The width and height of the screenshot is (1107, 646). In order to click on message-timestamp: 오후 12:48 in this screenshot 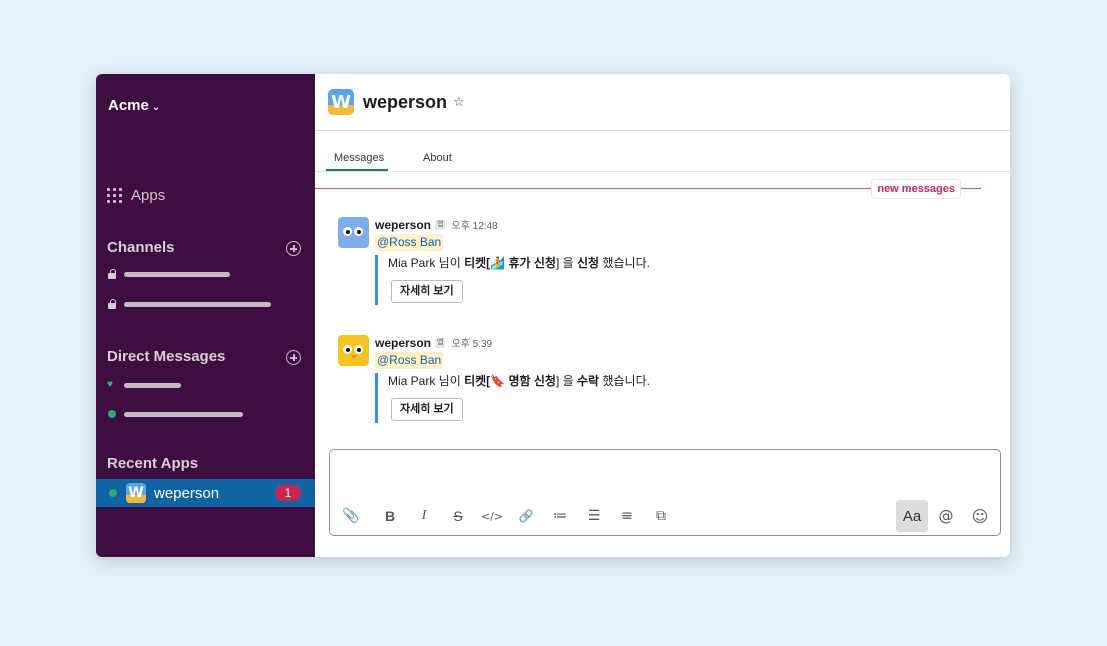, I will do `click(474, 224)`.